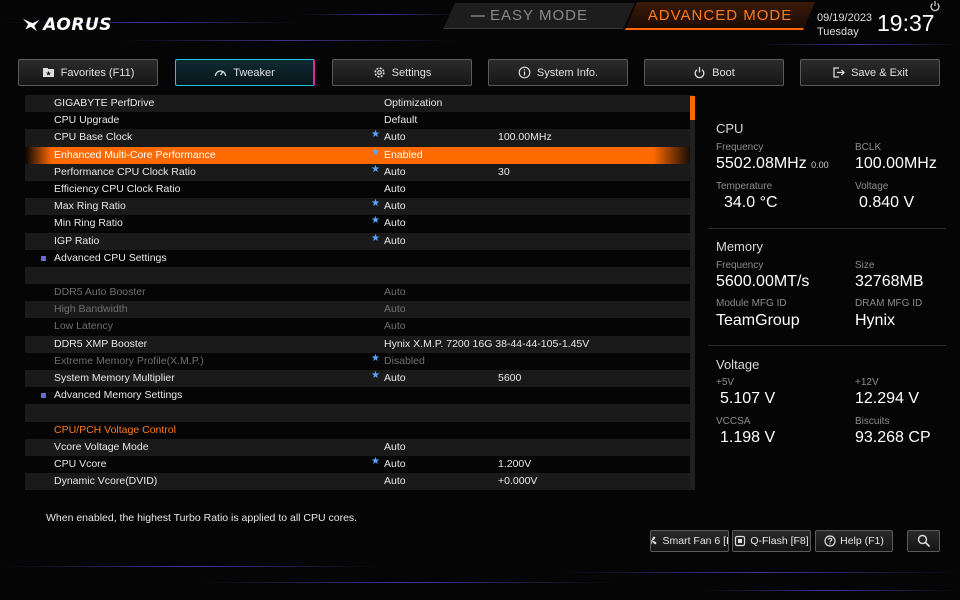  What do you see at coordinates (403, 155) in the screenshot?
I see `setting-value: Enabled` at bounding box center [403, 155].